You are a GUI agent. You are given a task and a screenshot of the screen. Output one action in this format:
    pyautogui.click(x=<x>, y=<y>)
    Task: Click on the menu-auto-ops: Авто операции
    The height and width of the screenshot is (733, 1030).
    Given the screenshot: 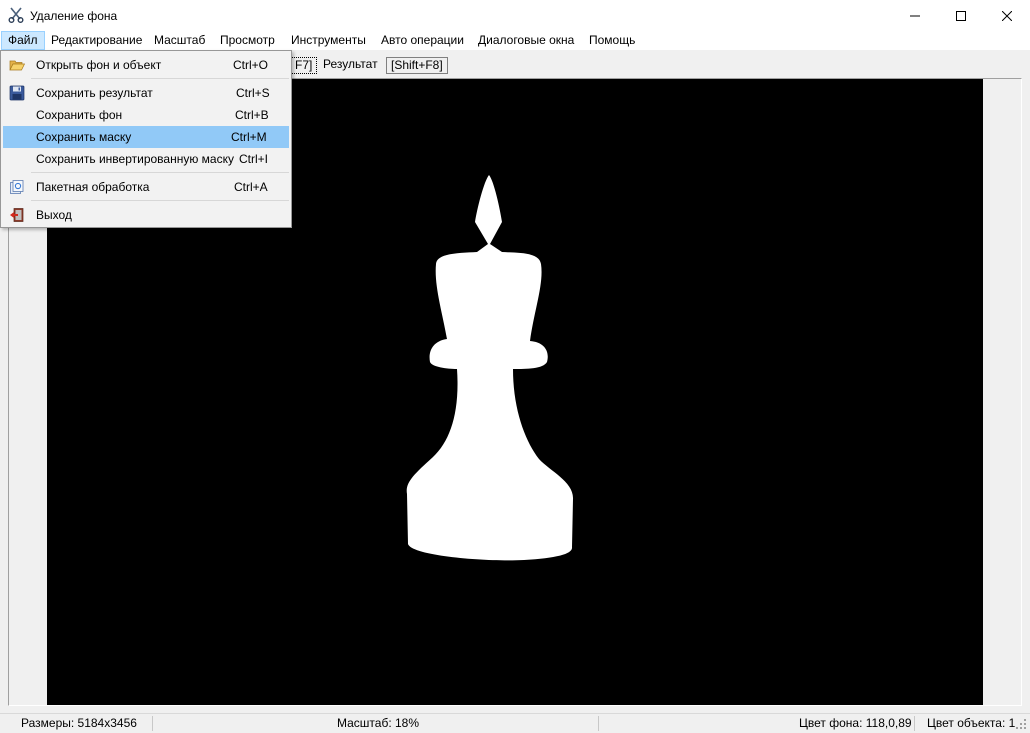 What is the action you would take?
    pyautogui.click(x=422, y=40)
    